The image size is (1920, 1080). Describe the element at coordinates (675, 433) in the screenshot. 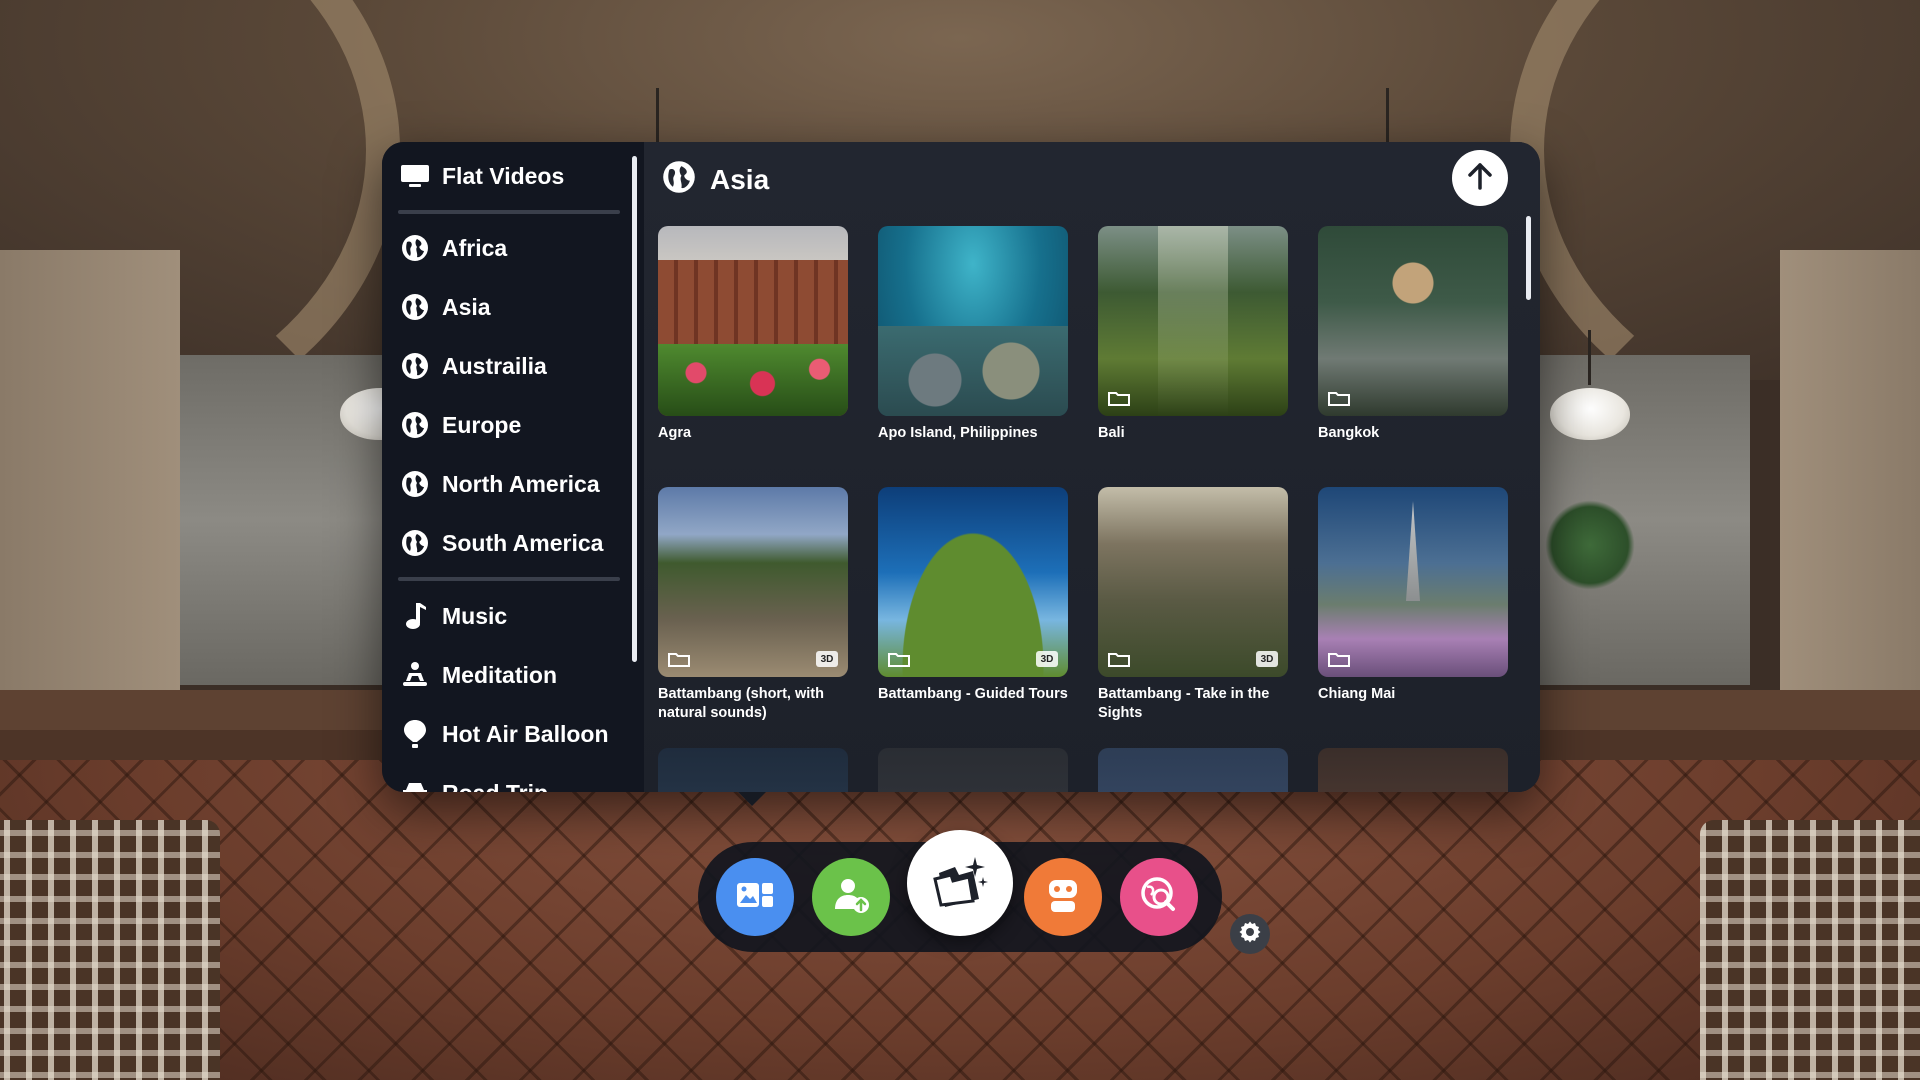

I see `video-title: Agra` at that location.